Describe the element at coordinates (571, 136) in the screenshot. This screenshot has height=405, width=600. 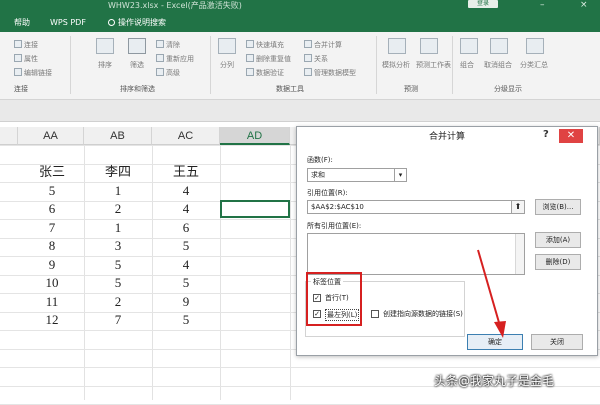
I see `close-icon: ✕` at that location.